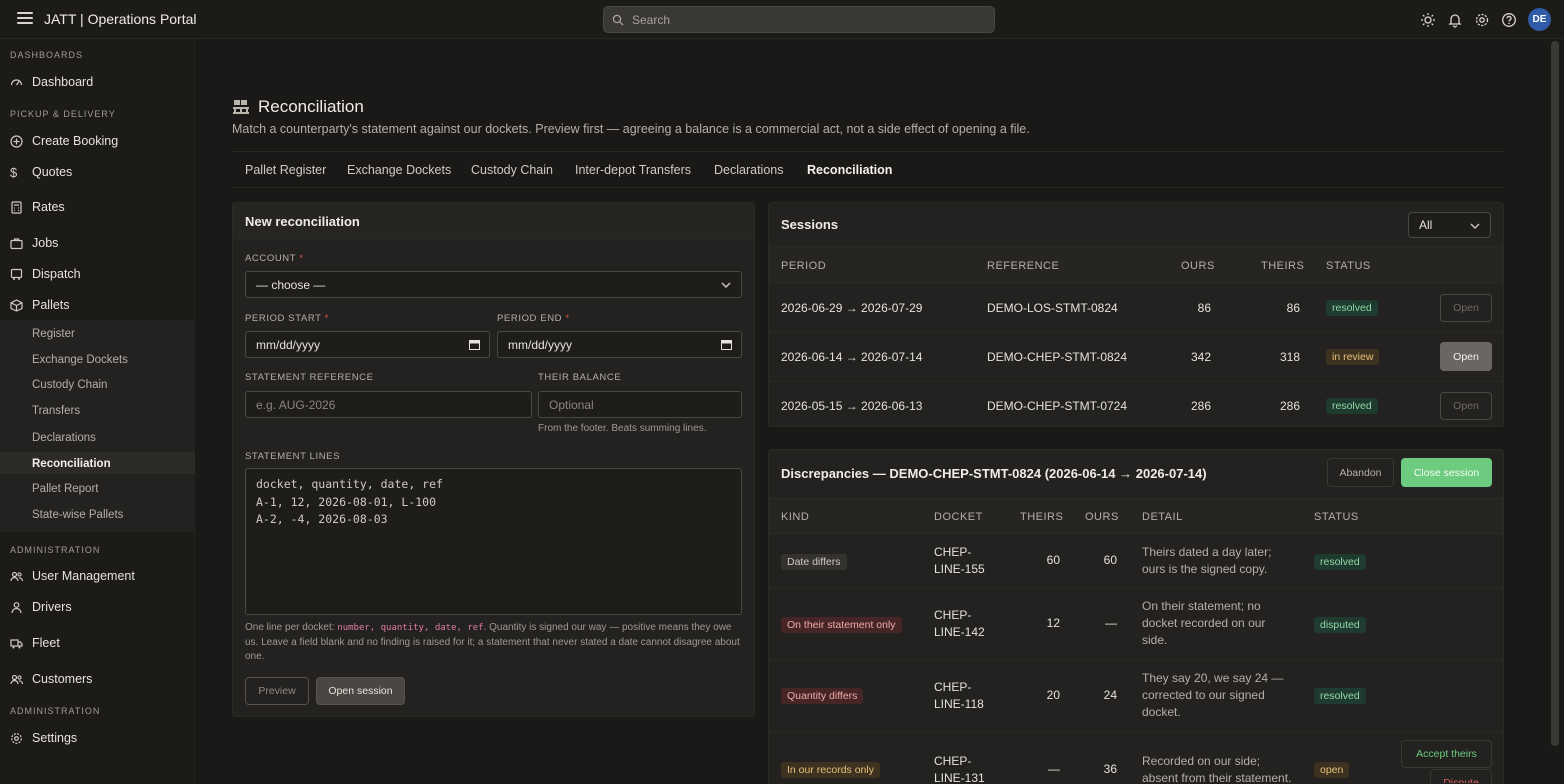 The width and height of the screenshot is (1564, 784). Describe the element at coordinates (804, 266) in the screenshot. I see `column-header: PERIOD` at that location.